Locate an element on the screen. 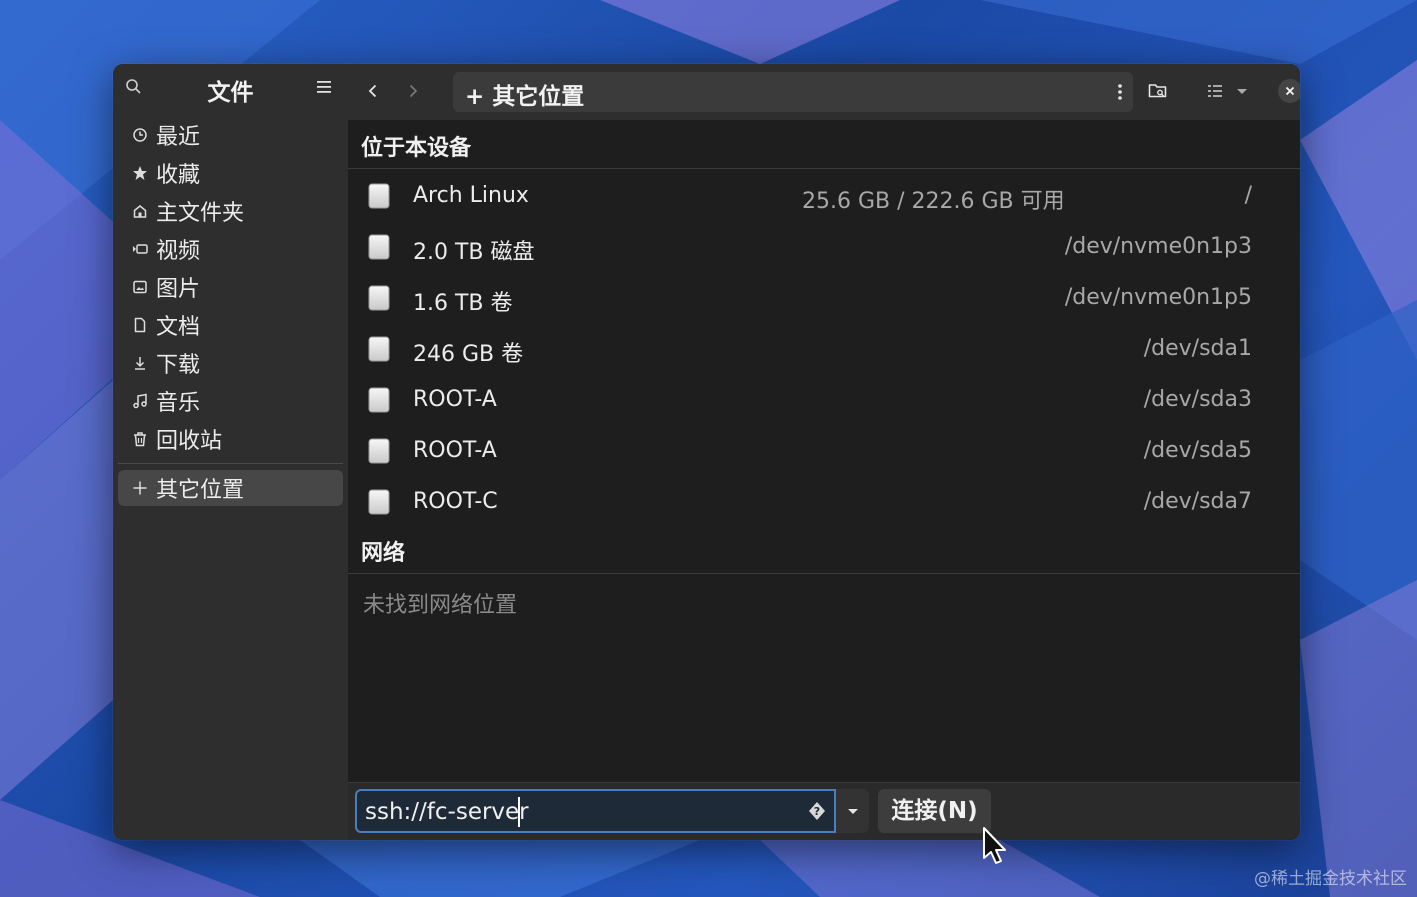 This screenshot has height=897, width=1417. back-button is located at coordinates (373, 91).